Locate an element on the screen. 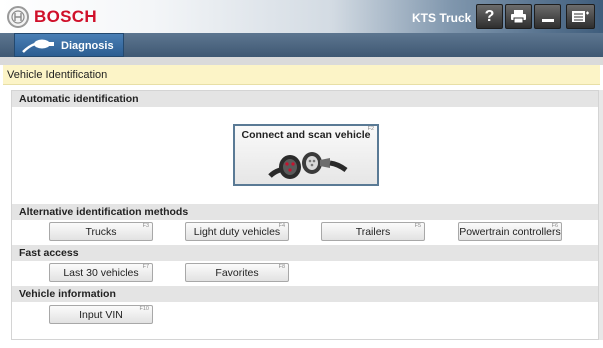 Image resolution: width=603 pixels, height=348 pixels. button-label: Last 30 vehicles is located at coordinates (101, 273).